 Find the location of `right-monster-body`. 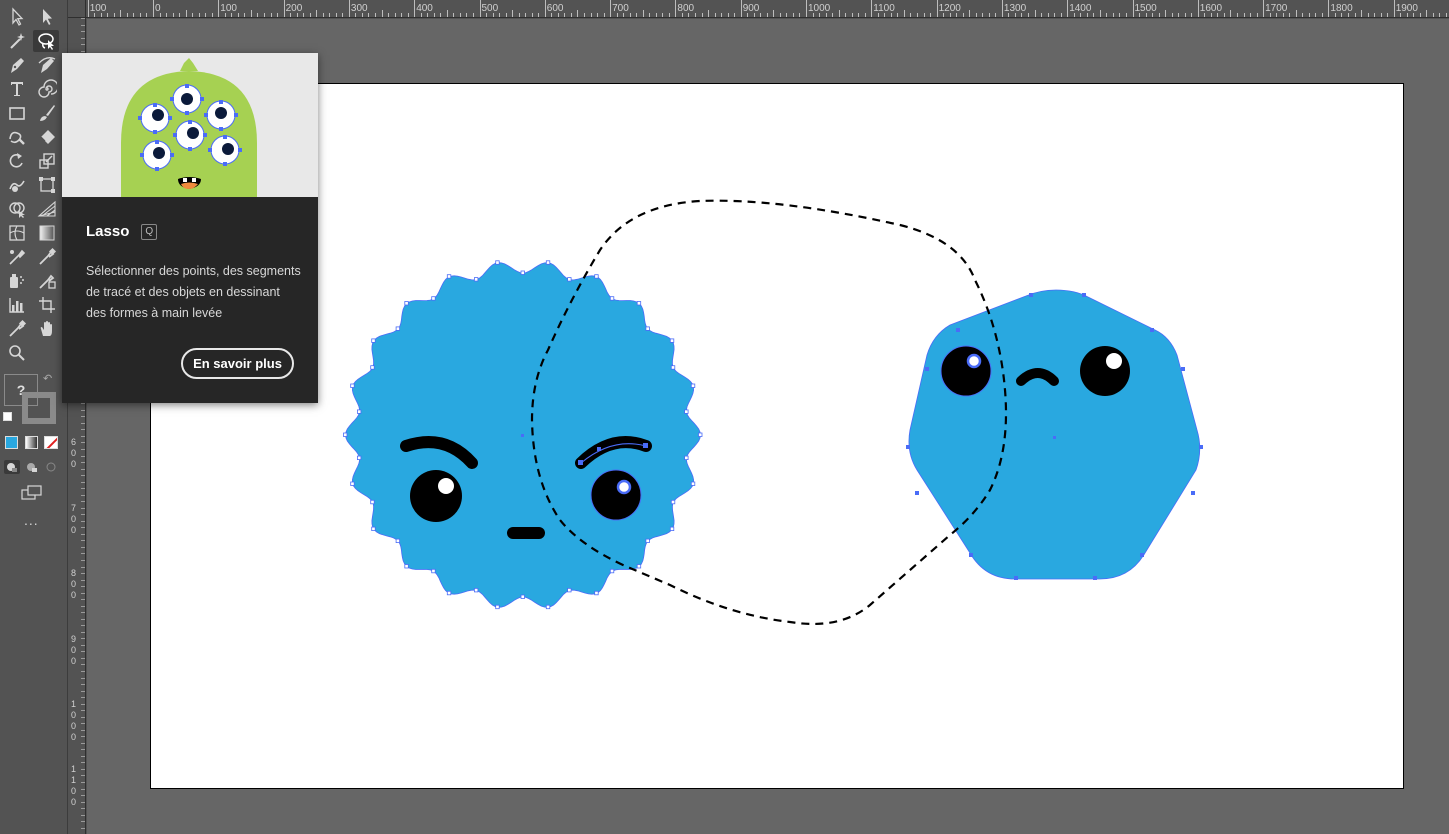

right-monster-body is located at coordinates (1054, 434).